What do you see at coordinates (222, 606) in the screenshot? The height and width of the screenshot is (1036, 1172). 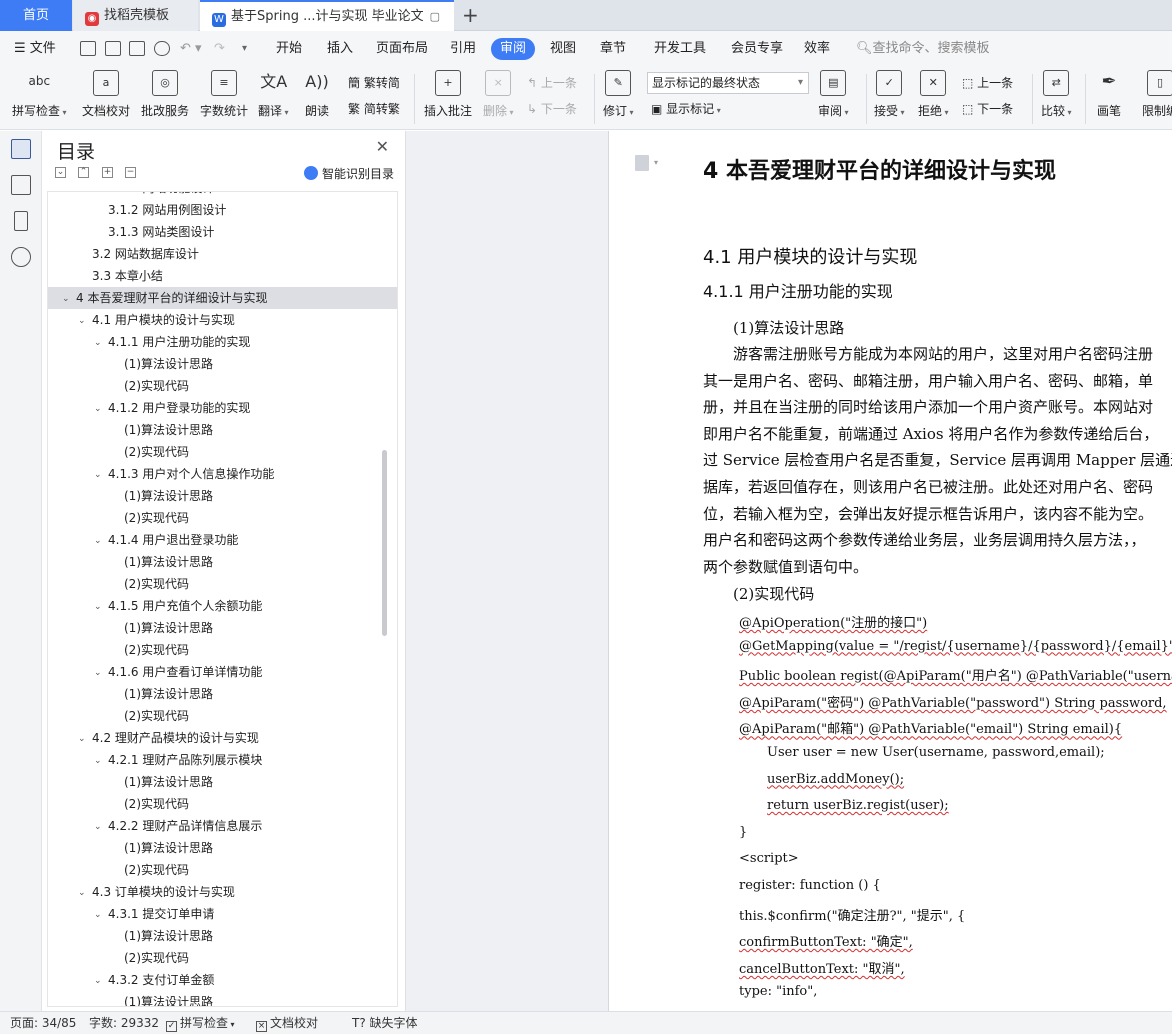 I see `toc-item: ⌄ 4.1.5 用户充值个人余额功能` at bounding box center [222, 606].